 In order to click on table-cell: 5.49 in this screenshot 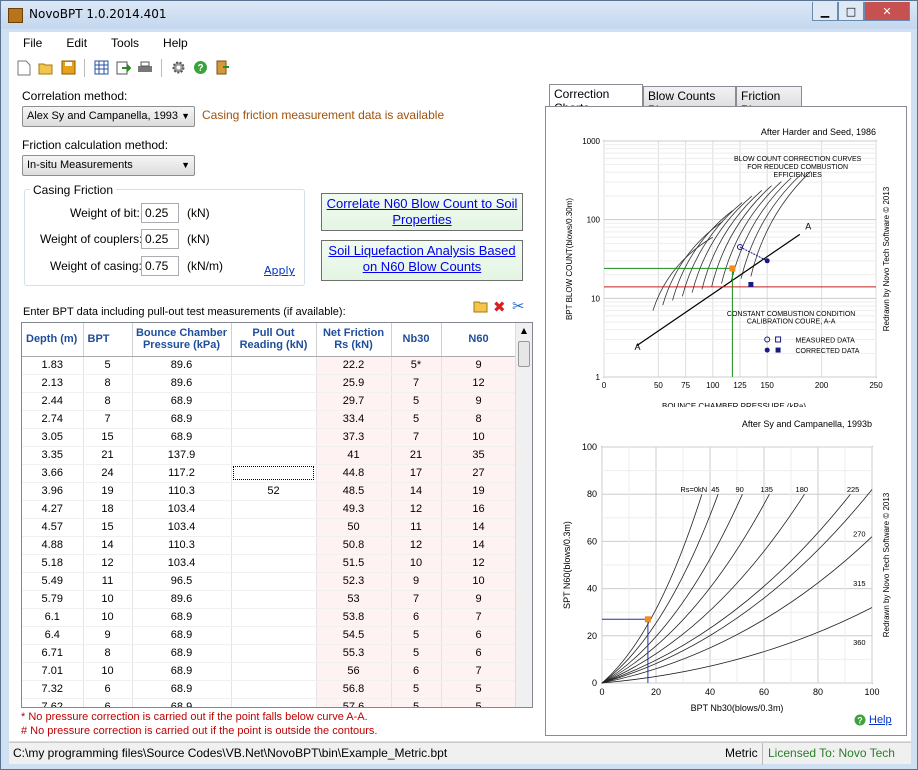, I will do `click(53, 581)`.